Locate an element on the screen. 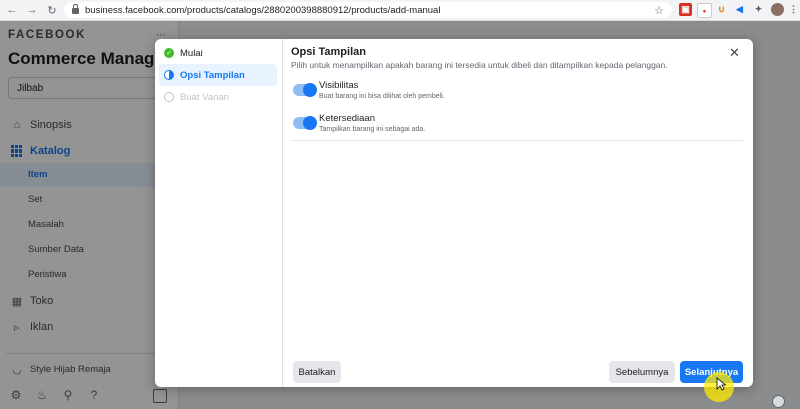 The width and height of the screenshot is (800, 409). extension-icon: • is located at coordinates (704, 10).